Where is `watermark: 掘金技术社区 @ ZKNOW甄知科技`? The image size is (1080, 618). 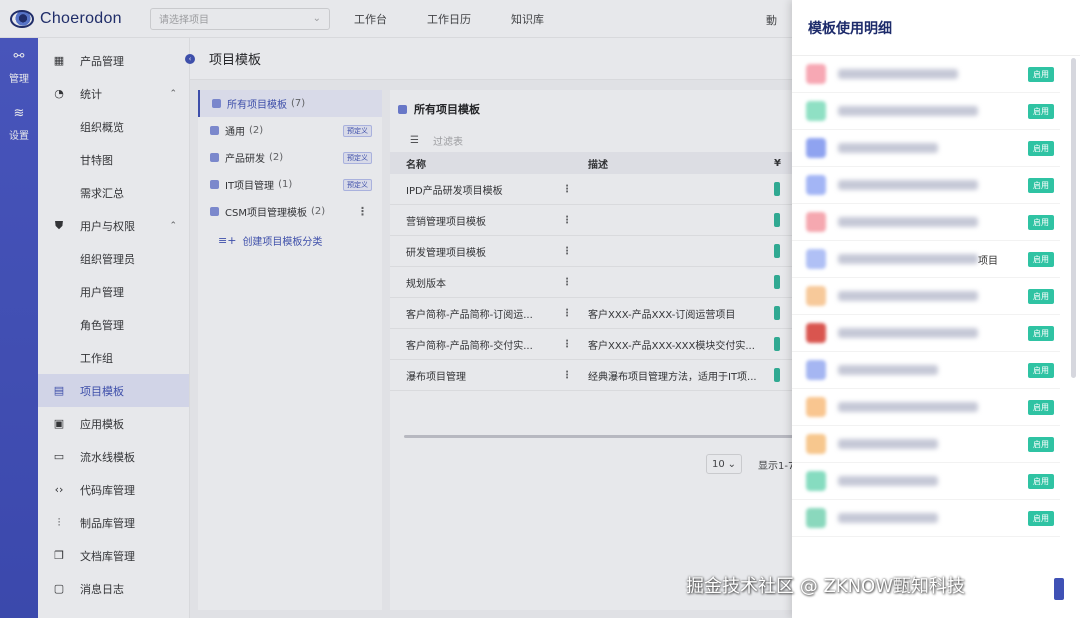
watermark: 掘金技术社区 @ ZKNOW甄知科技 is located at coordinates (826, 586).